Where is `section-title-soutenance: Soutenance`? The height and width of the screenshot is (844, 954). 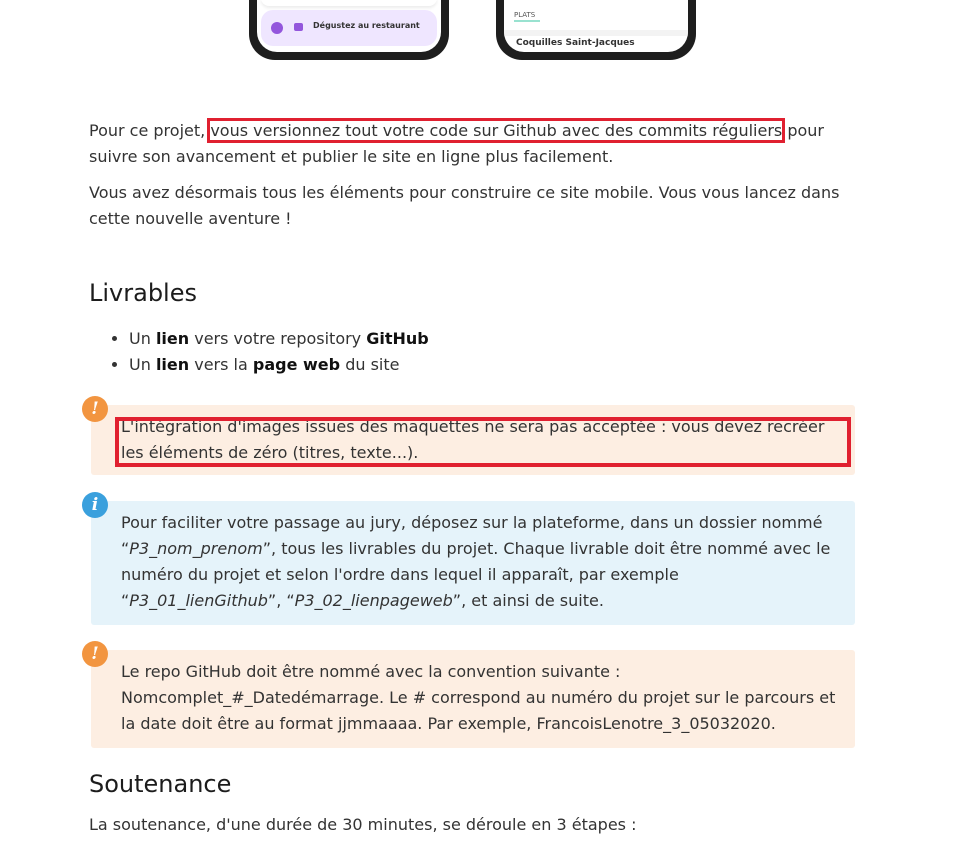
section-title-soutenance: Soutenance is located at coordinates (160, 784).